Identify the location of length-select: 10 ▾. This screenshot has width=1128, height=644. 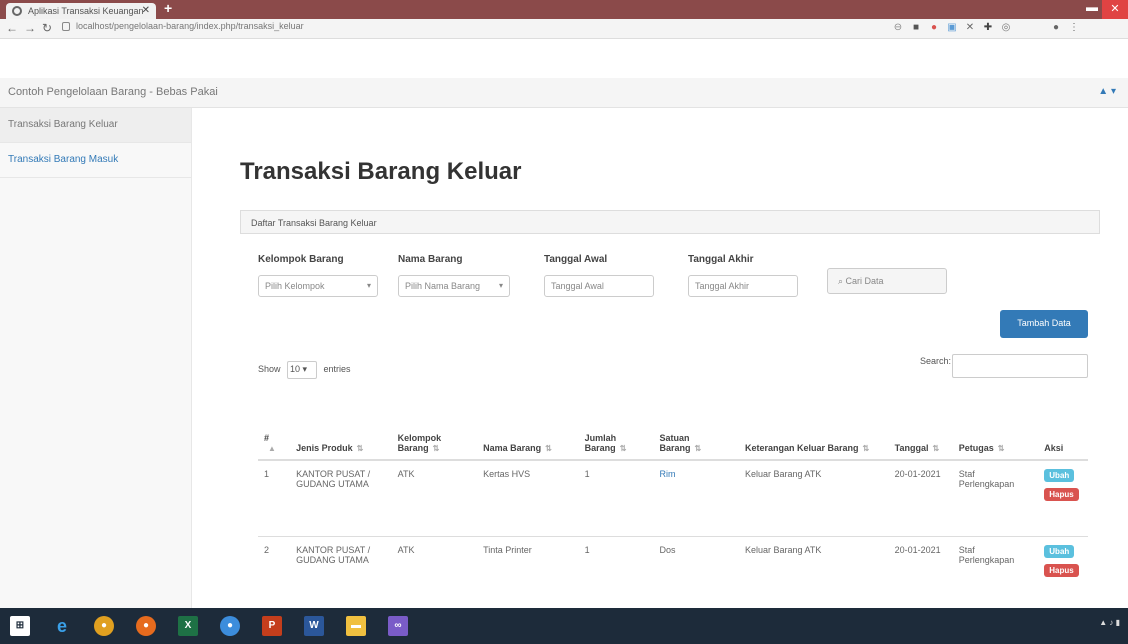
(302, 370).